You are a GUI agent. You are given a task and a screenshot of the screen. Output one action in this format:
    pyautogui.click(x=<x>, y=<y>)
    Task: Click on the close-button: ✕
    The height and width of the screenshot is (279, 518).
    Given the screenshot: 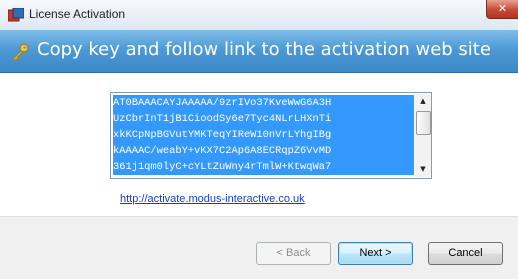 What is the action you would take?
    pyautogui.click(x=502, y=9)
    